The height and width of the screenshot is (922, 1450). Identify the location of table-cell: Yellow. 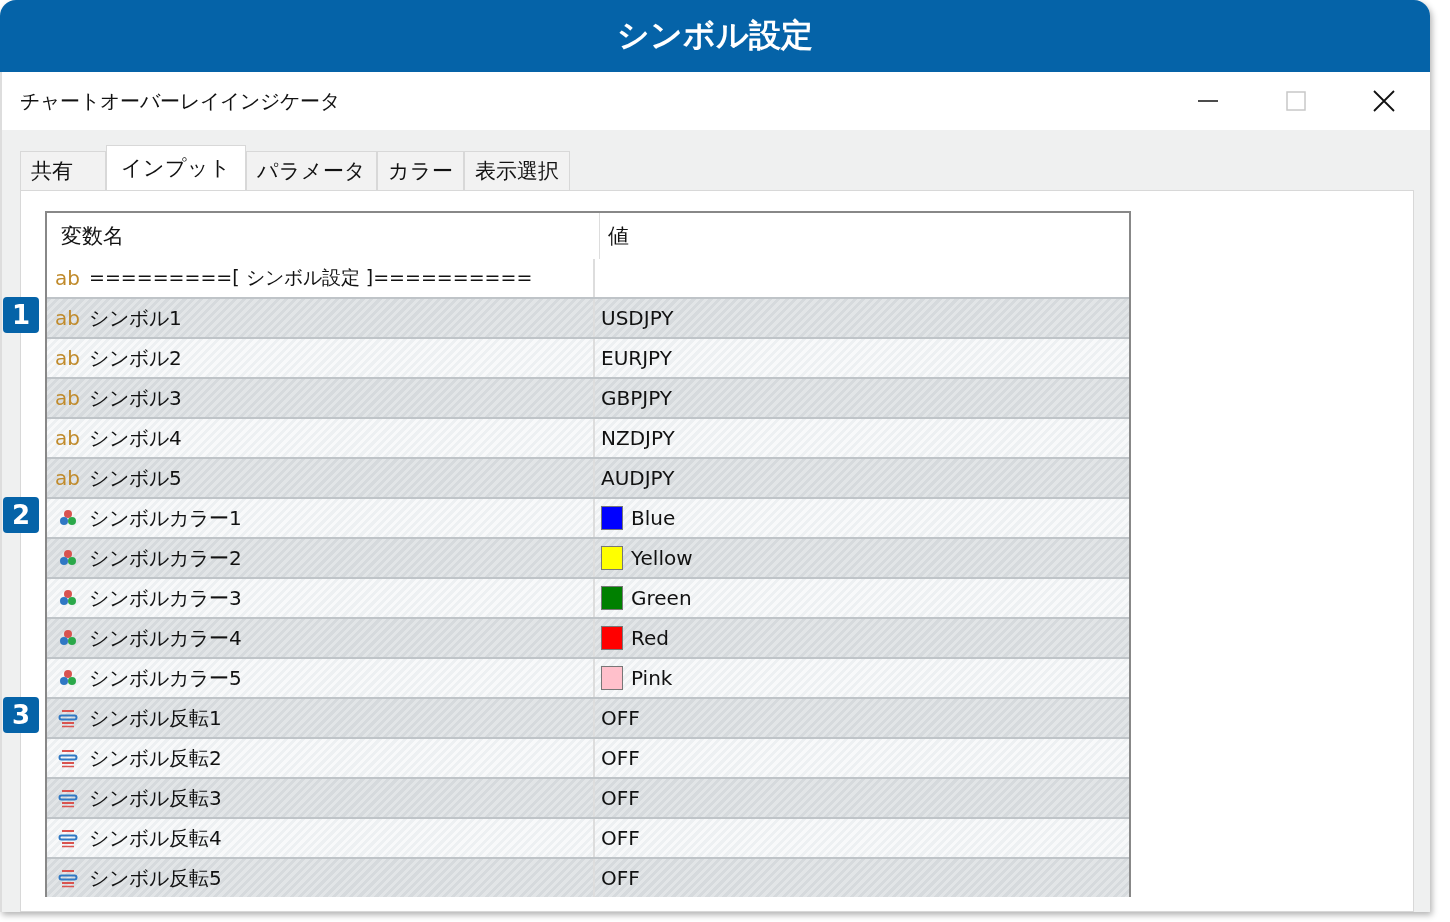
(662, 558).